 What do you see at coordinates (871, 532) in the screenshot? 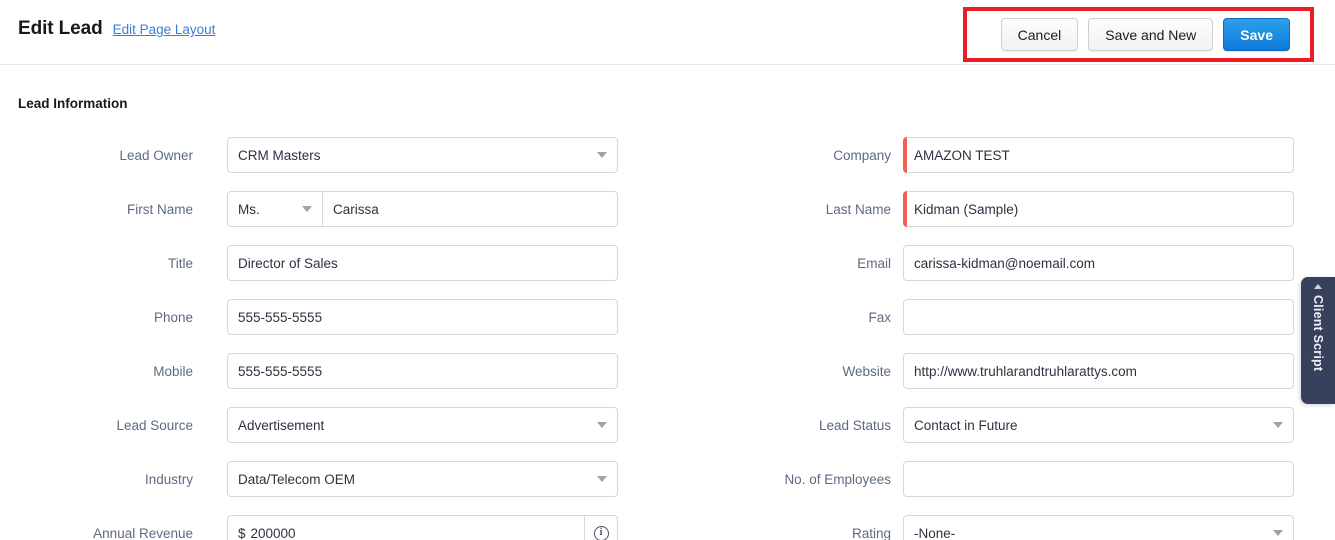
I see `field-label-rating: Rating` at bounding box center [871, 532].